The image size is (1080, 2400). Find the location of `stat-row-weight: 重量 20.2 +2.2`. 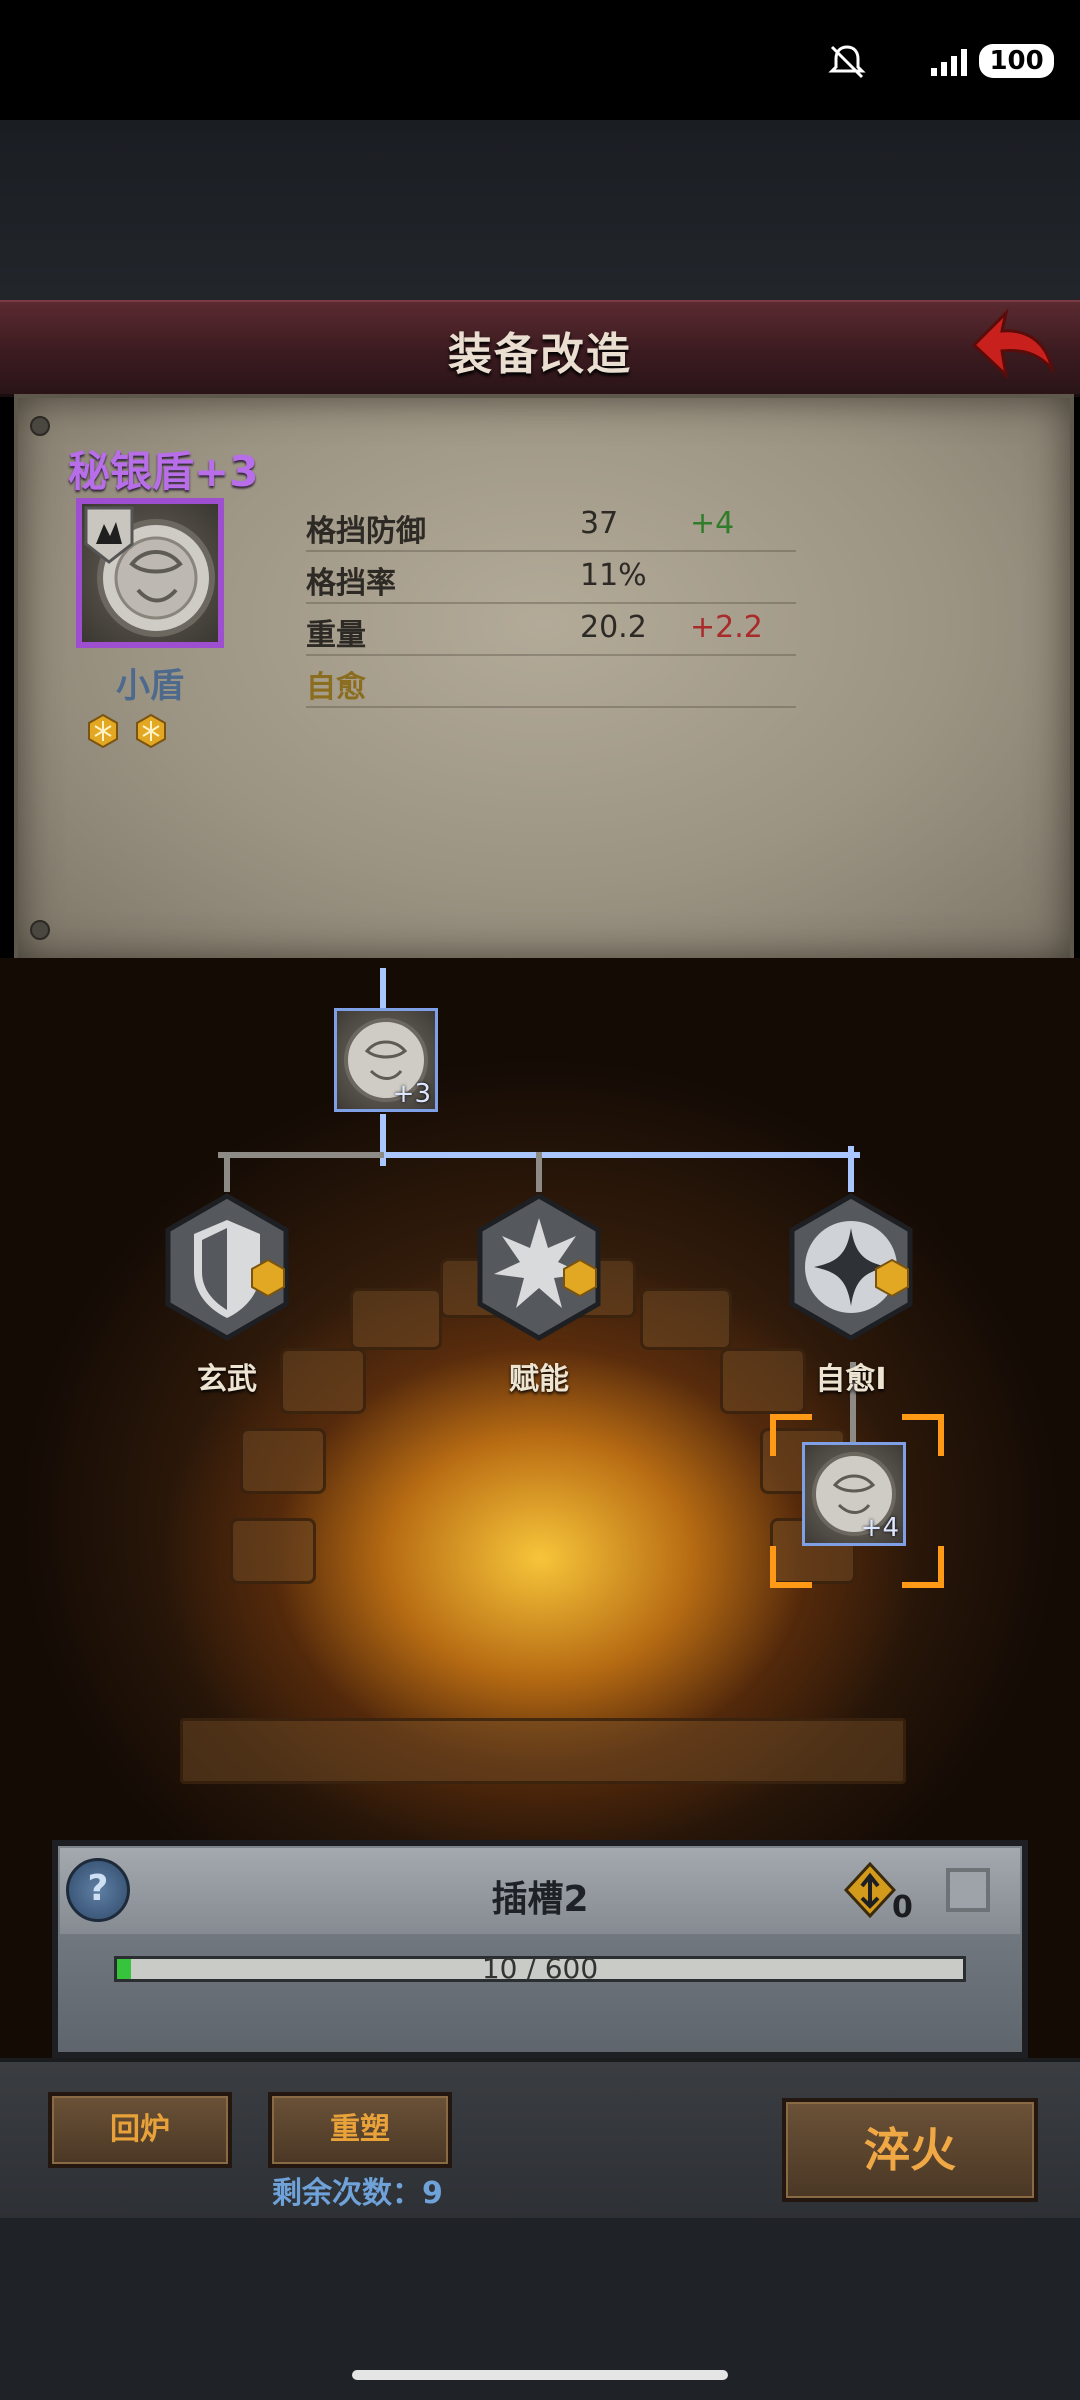

stat-row-weight: 重量 20.2 +2.2 is located at coordinates (551, 630).